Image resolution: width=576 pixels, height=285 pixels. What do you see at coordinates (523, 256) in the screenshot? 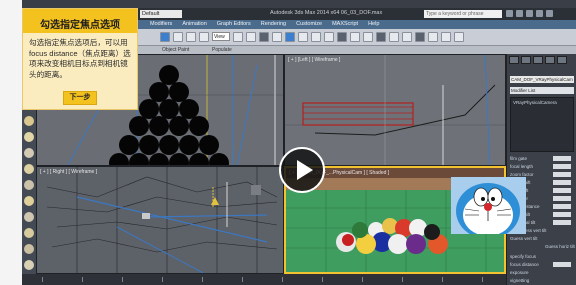
I see `param-specify-focus: specify focus` at bounding box center [523, 256].